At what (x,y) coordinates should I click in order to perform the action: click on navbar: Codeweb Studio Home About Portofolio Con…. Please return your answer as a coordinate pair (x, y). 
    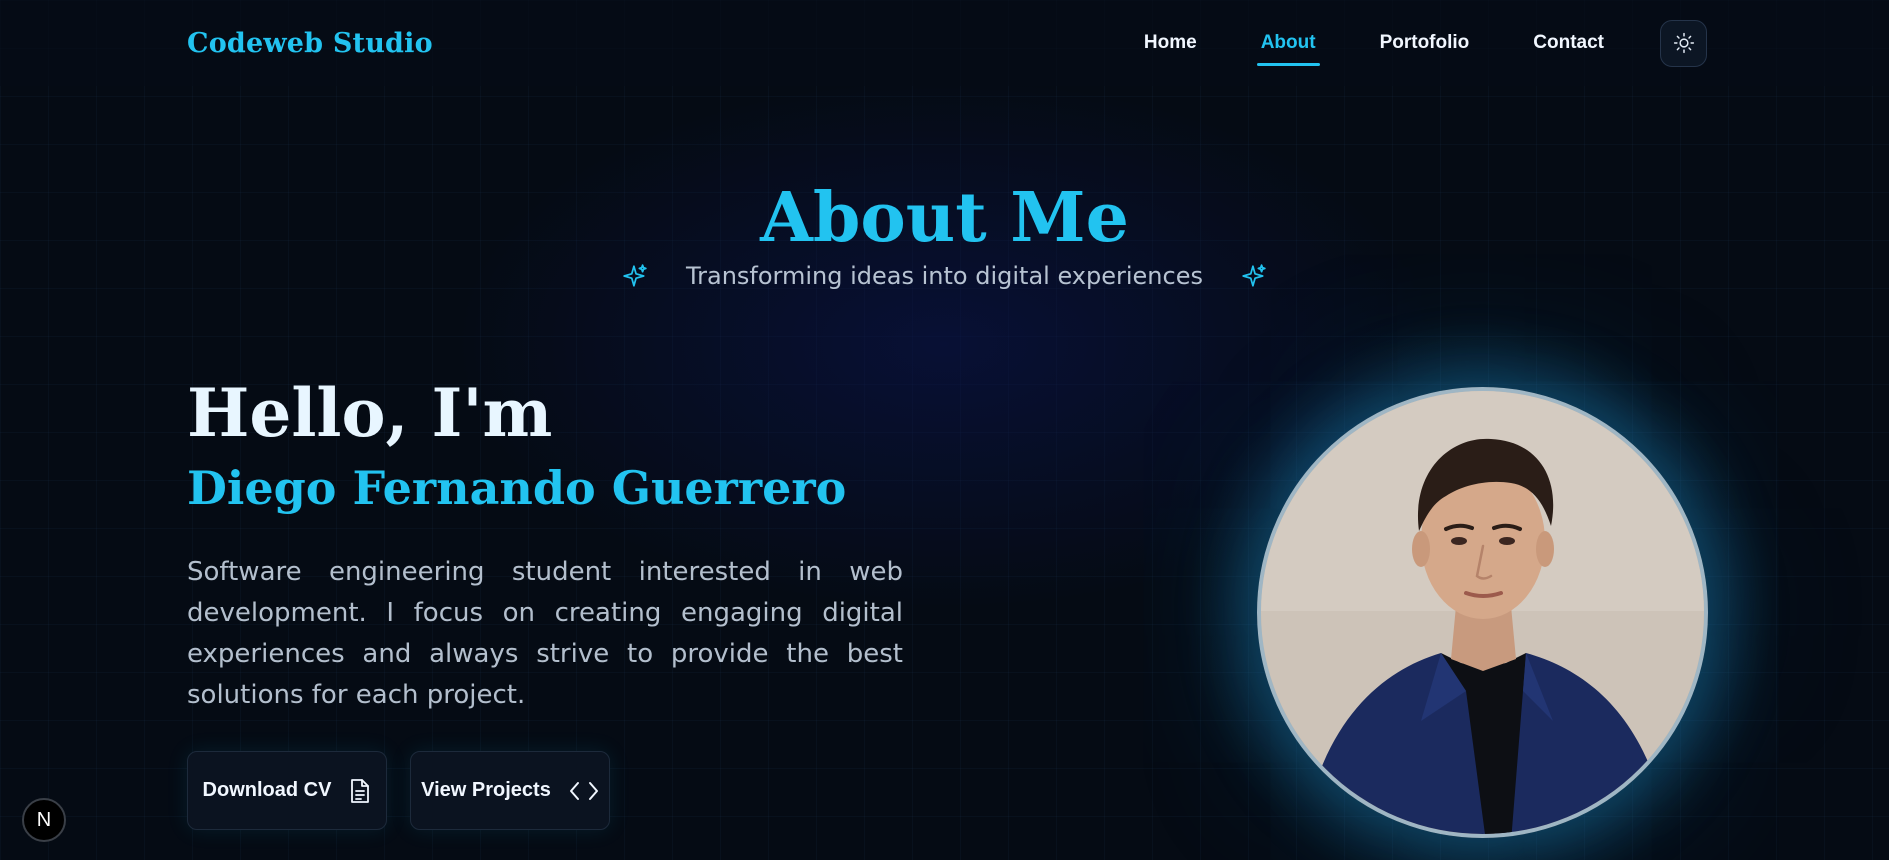
    Looking at the image, I should click on (944, 43).